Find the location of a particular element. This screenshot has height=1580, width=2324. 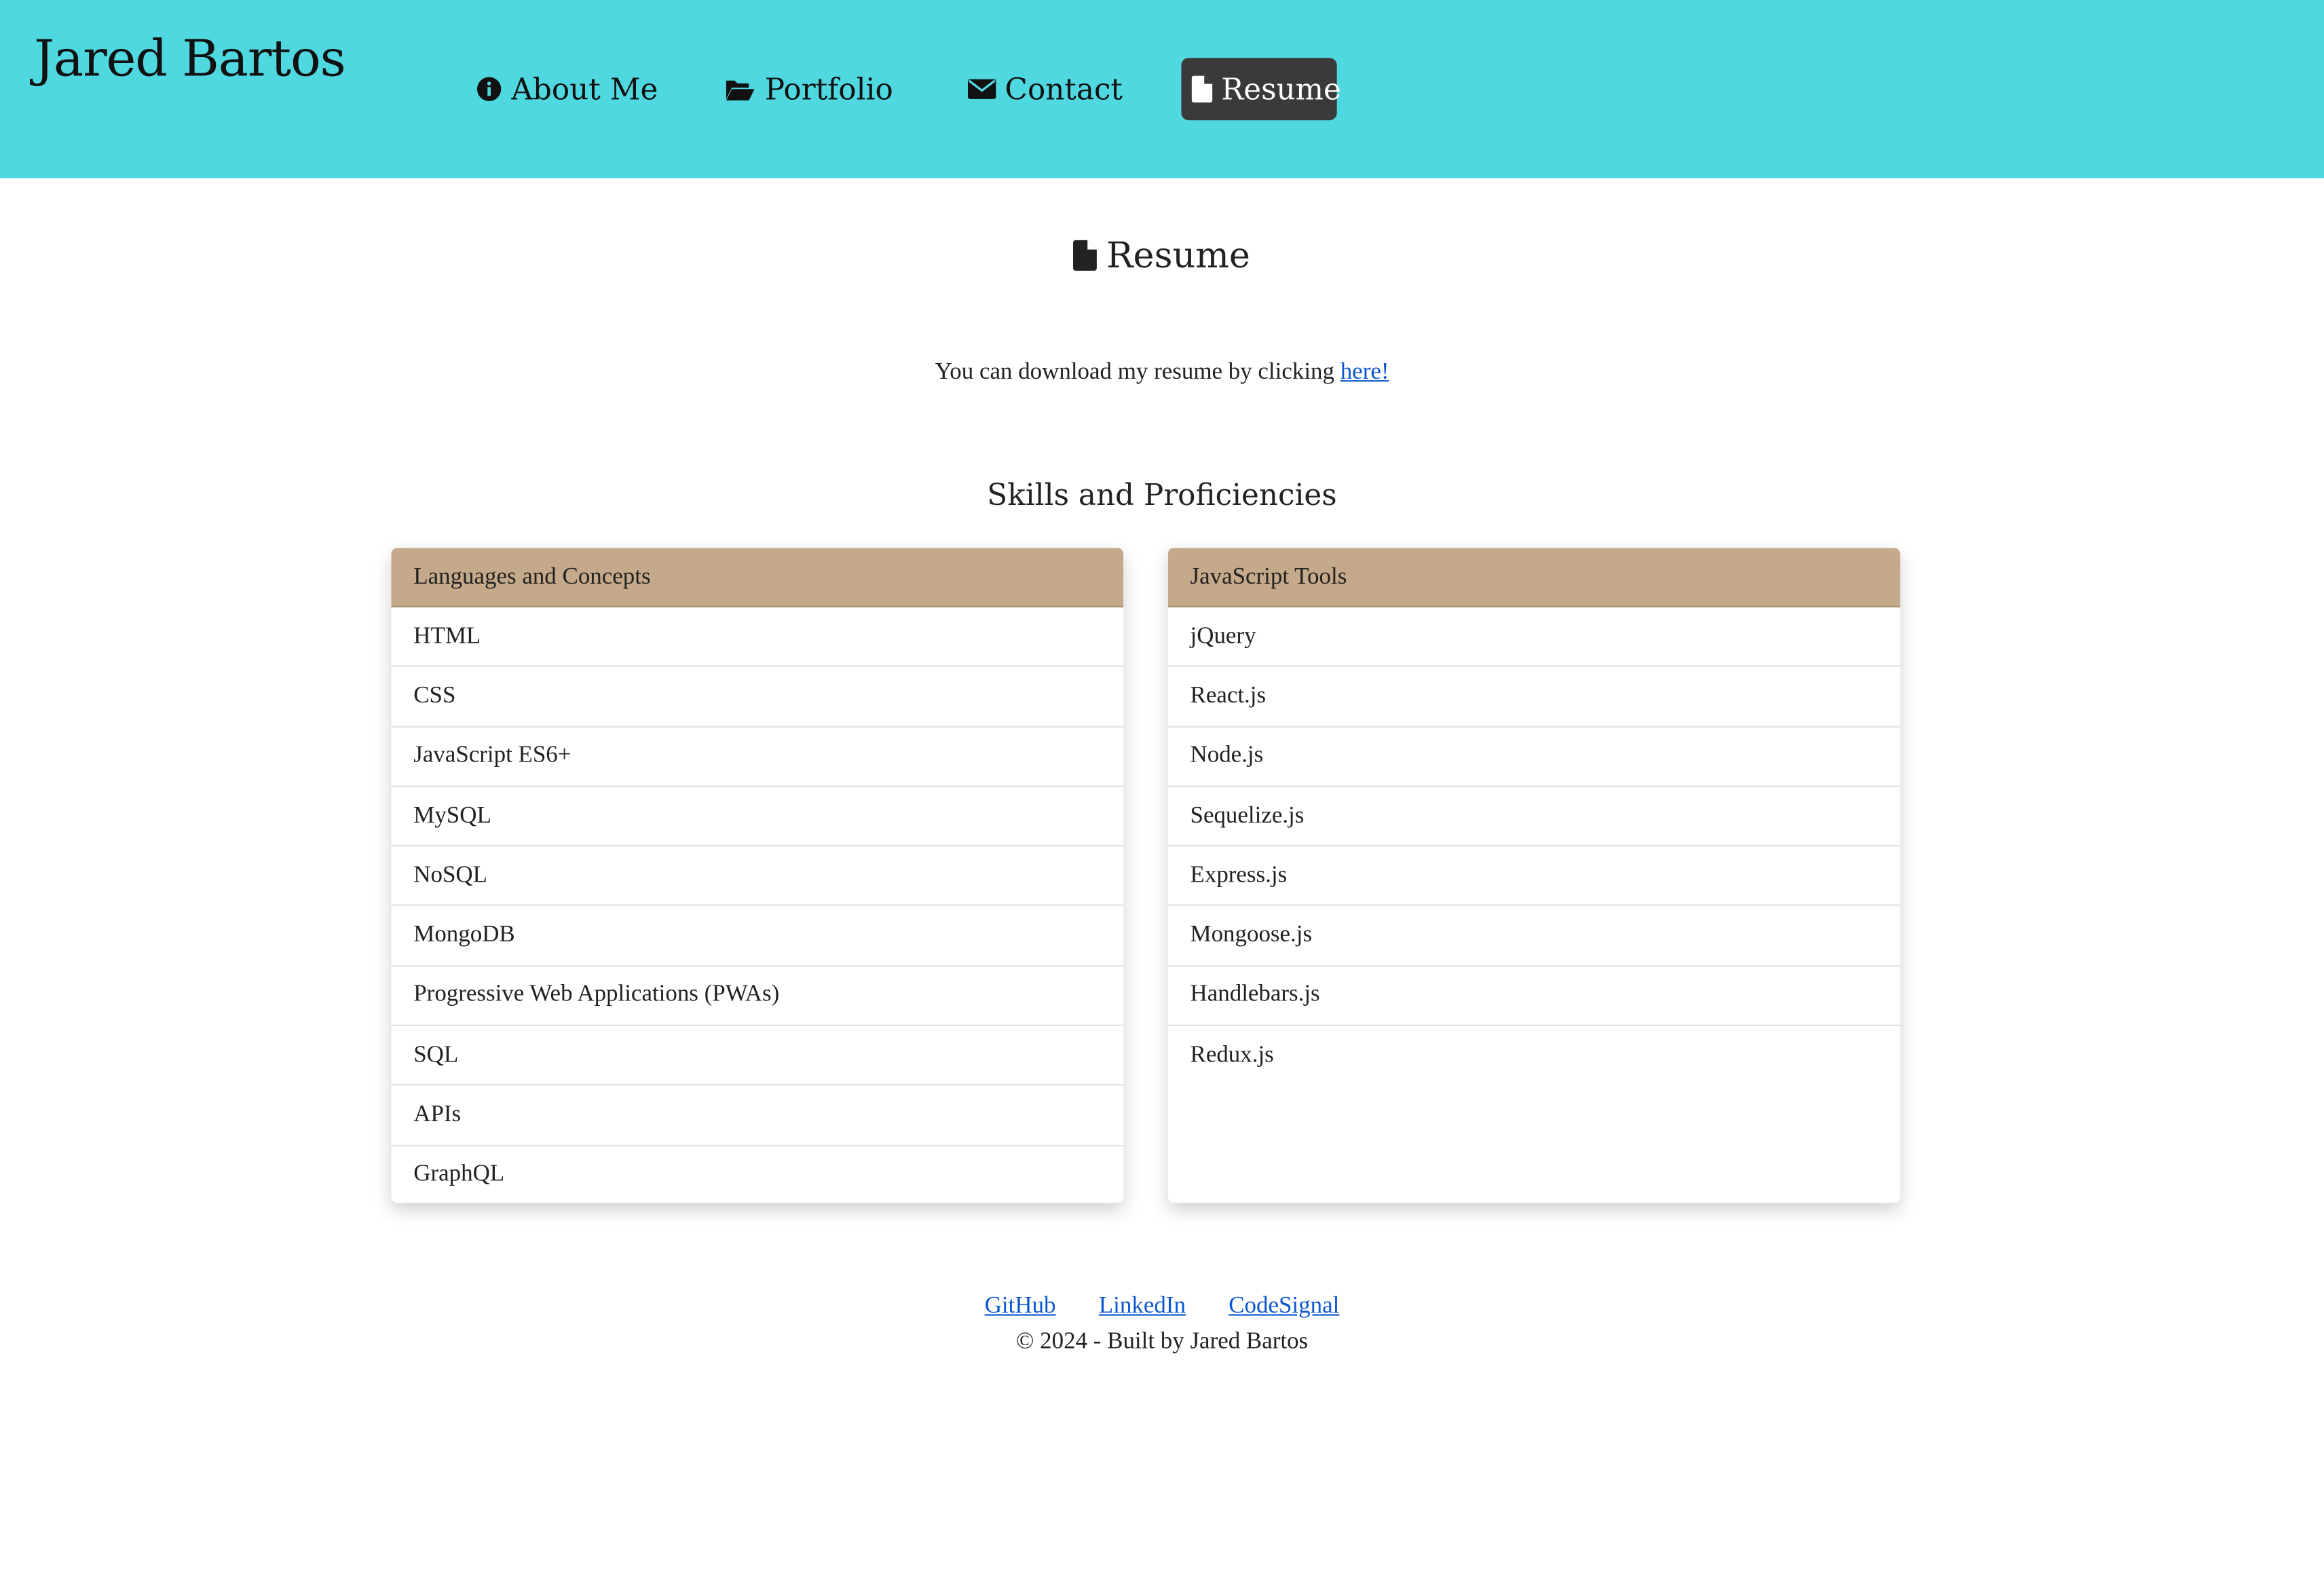

card-header: JavaScript Tools is located at coordinates (1533, 578).